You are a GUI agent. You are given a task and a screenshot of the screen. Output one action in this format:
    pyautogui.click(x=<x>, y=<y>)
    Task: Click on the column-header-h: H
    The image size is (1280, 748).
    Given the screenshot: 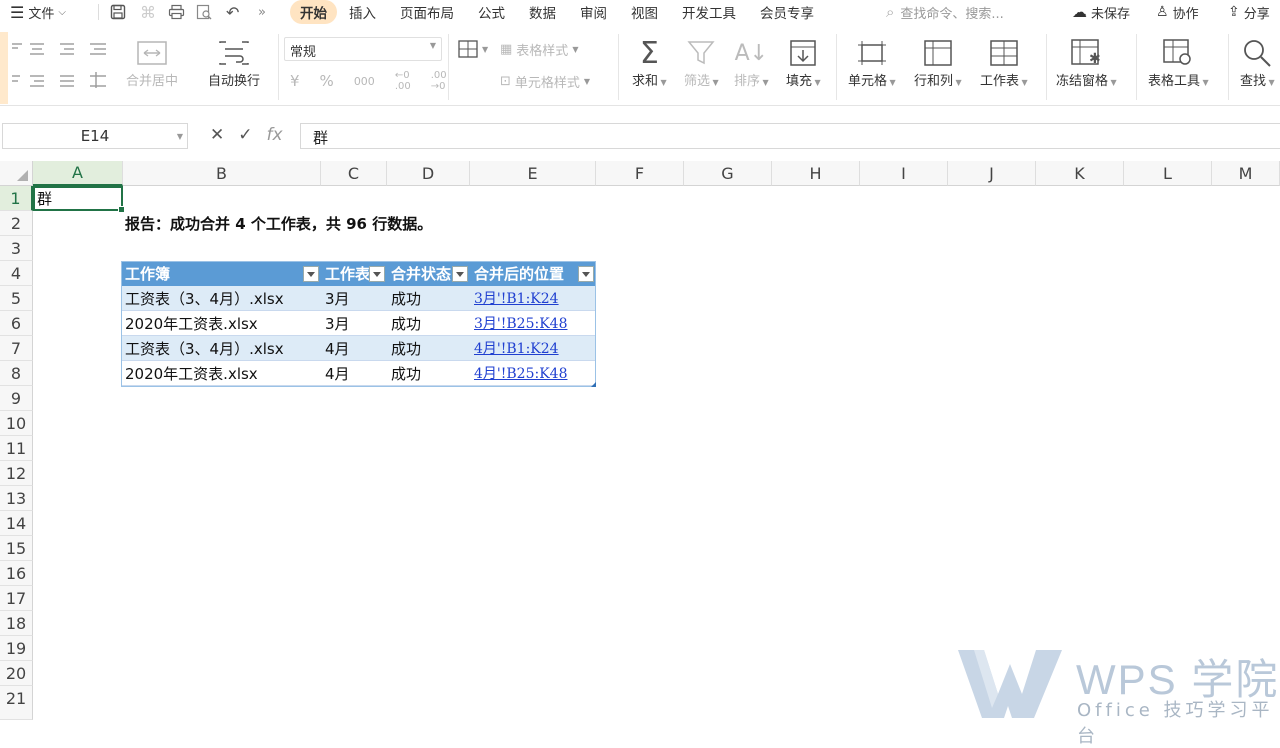 What is the action you would take?
    pyautogui.click(x=816, y=173)
    